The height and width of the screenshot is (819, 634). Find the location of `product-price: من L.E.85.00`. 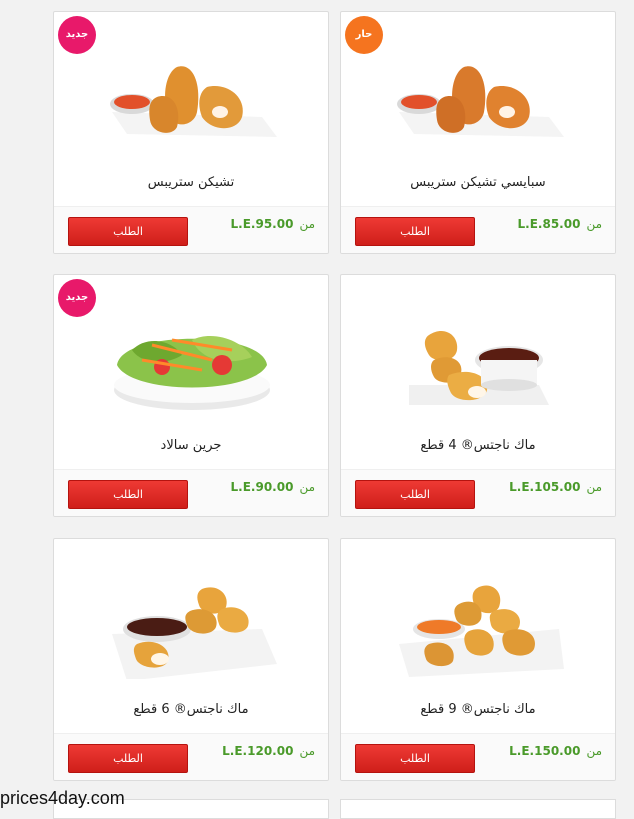

product-price: من L.E.85.00 is located at coordinates (560, 224).